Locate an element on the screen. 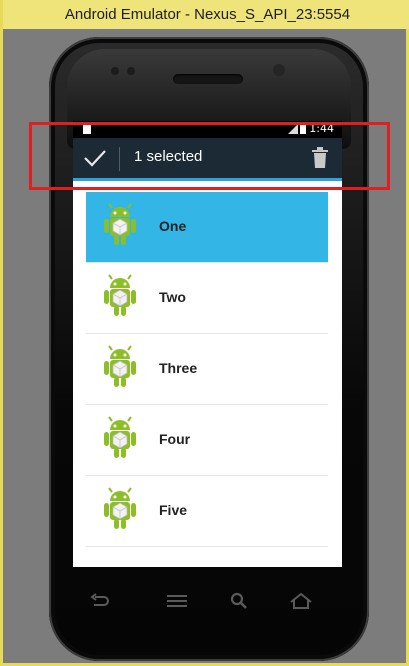 This screenshot has height=666, width=409. home-icon is located at coordinates (301, 601).